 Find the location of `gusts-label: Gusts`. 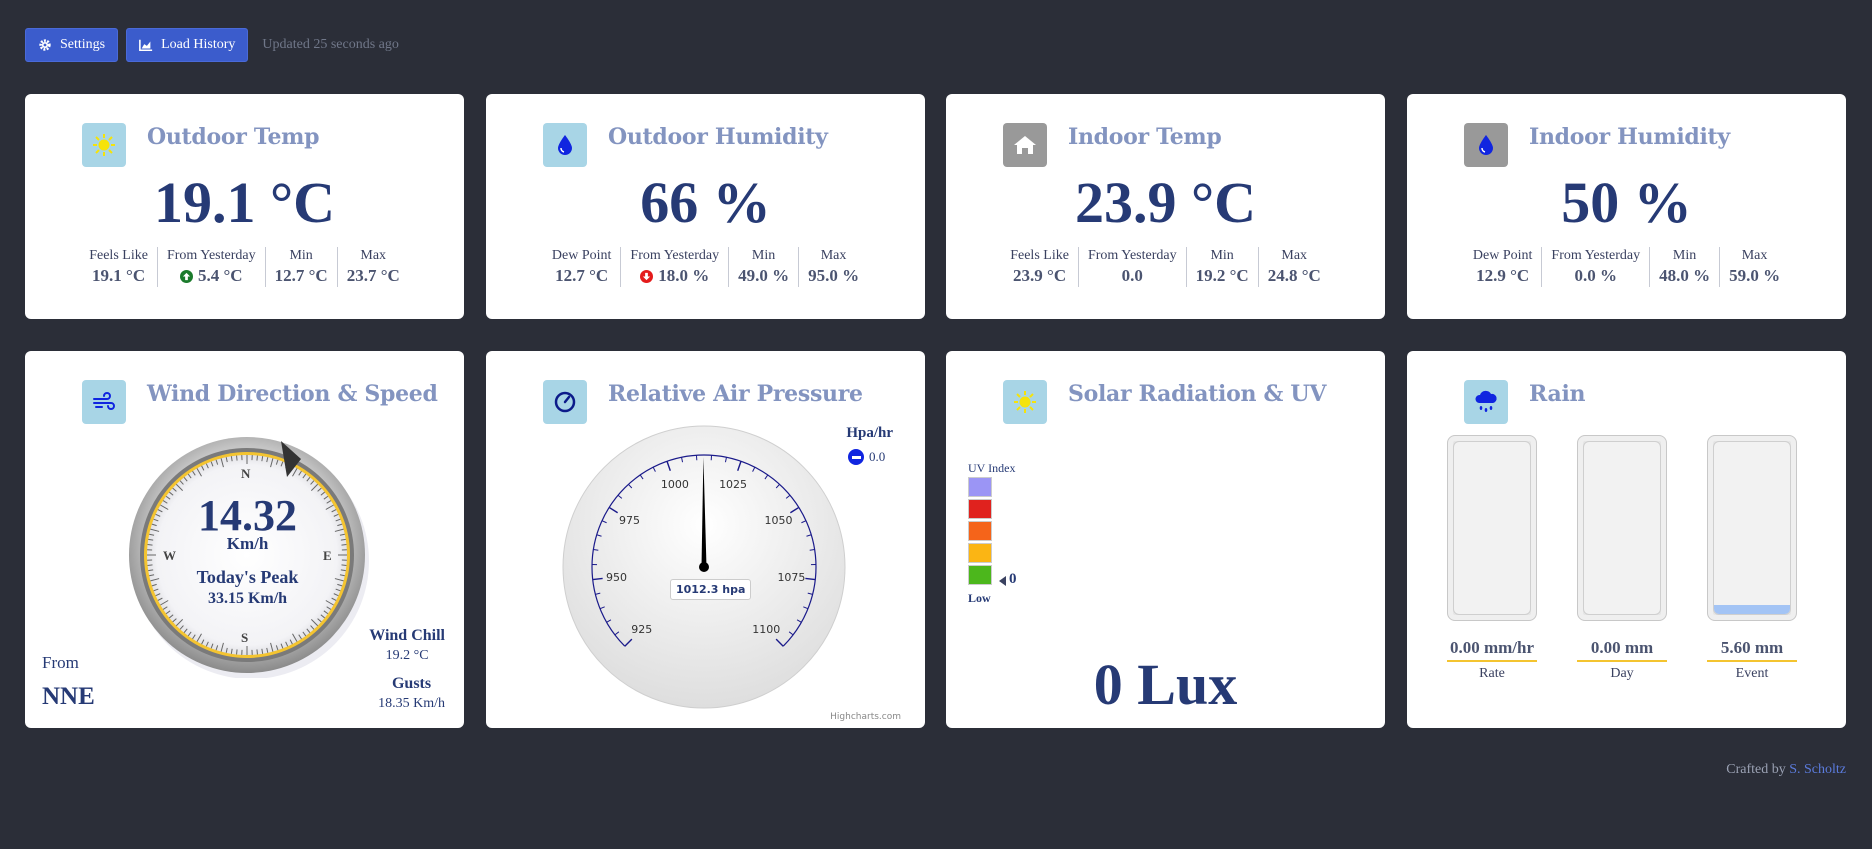

gusts-label: Gusts is located at coordinates (411, 683).